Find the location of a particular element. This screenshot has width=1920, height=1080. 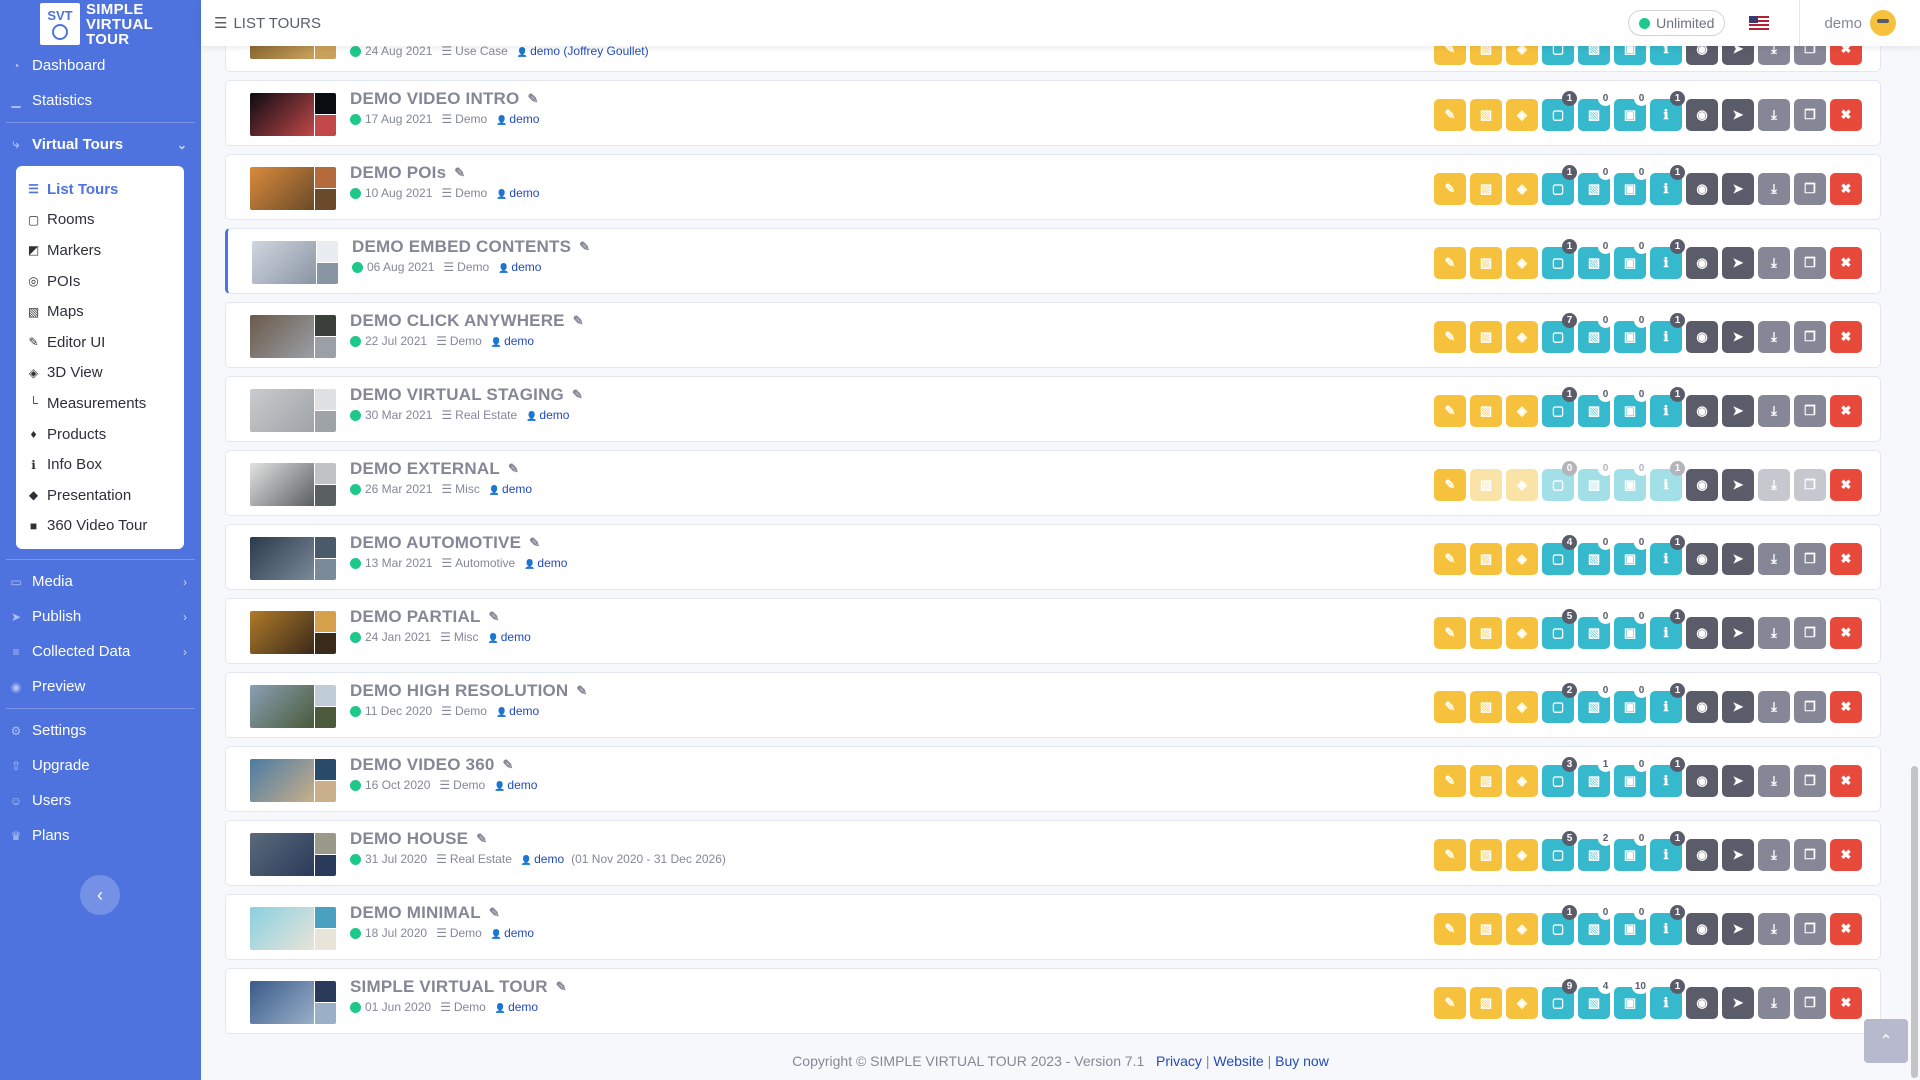

sidebar-item-settings: ⚙ Settings is located at coordinates (100, 730).